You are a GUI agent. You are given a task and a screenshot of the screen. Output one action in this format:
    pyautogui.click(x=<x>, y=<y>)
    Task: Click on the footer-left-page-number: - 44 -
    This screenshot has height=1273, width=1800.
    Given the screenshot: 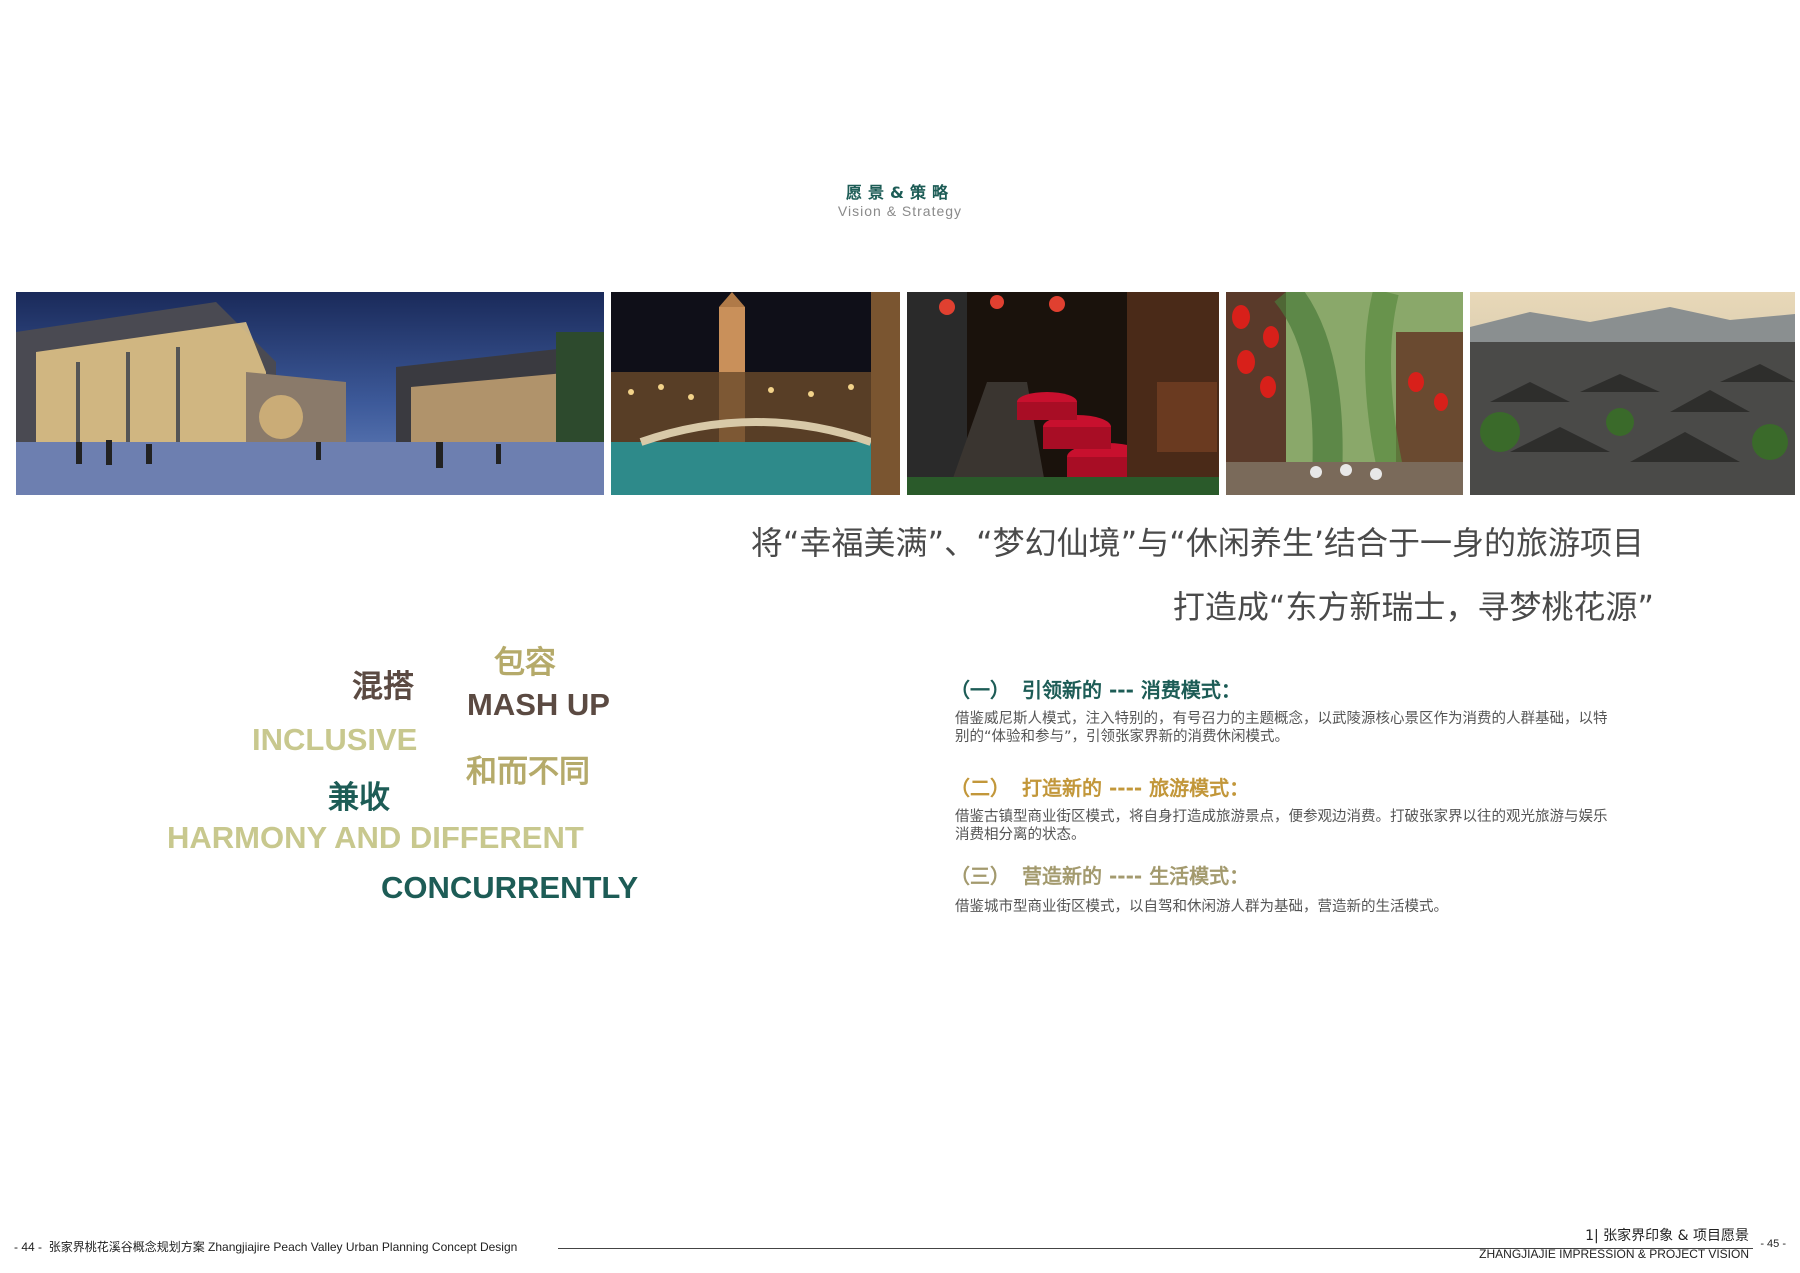 What is the action you would take?
    pyautogui.click(x=28, y=1247)
    